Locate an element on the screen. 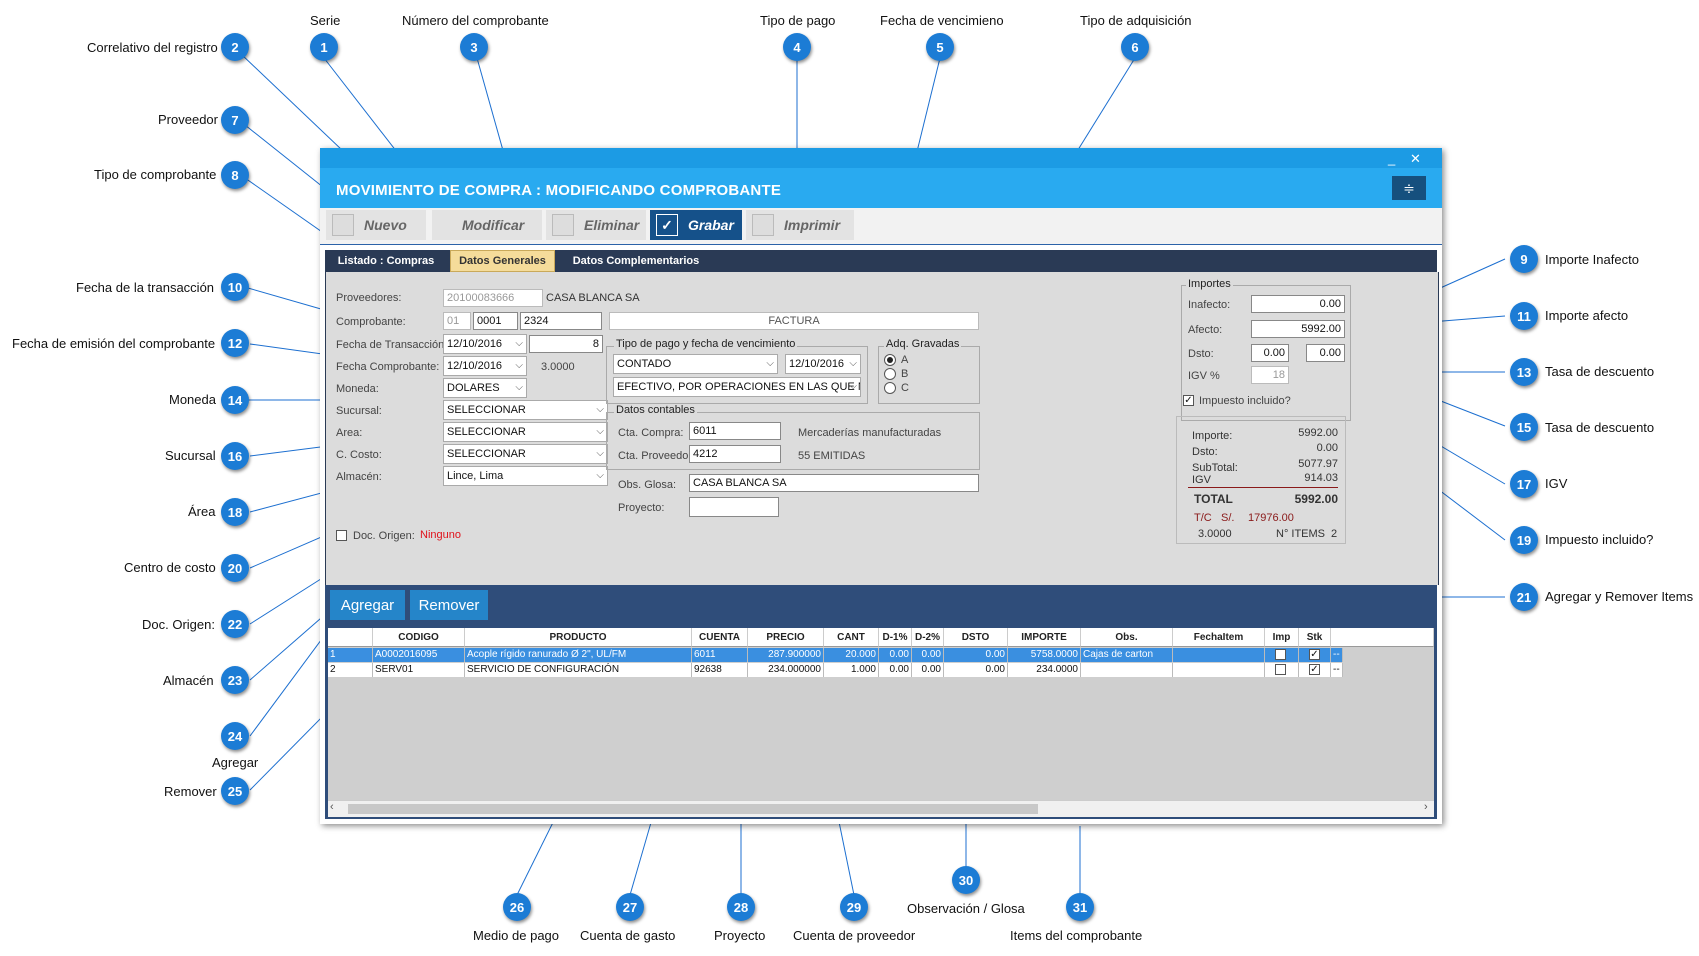  cell-producto: Acople rígido ranurado Ø 2", UL/FM is located at coordinates (578, 655).